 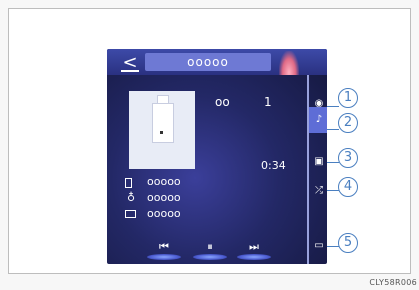 I want to click on folder-name: ooooo, so click(x=164, y=213).